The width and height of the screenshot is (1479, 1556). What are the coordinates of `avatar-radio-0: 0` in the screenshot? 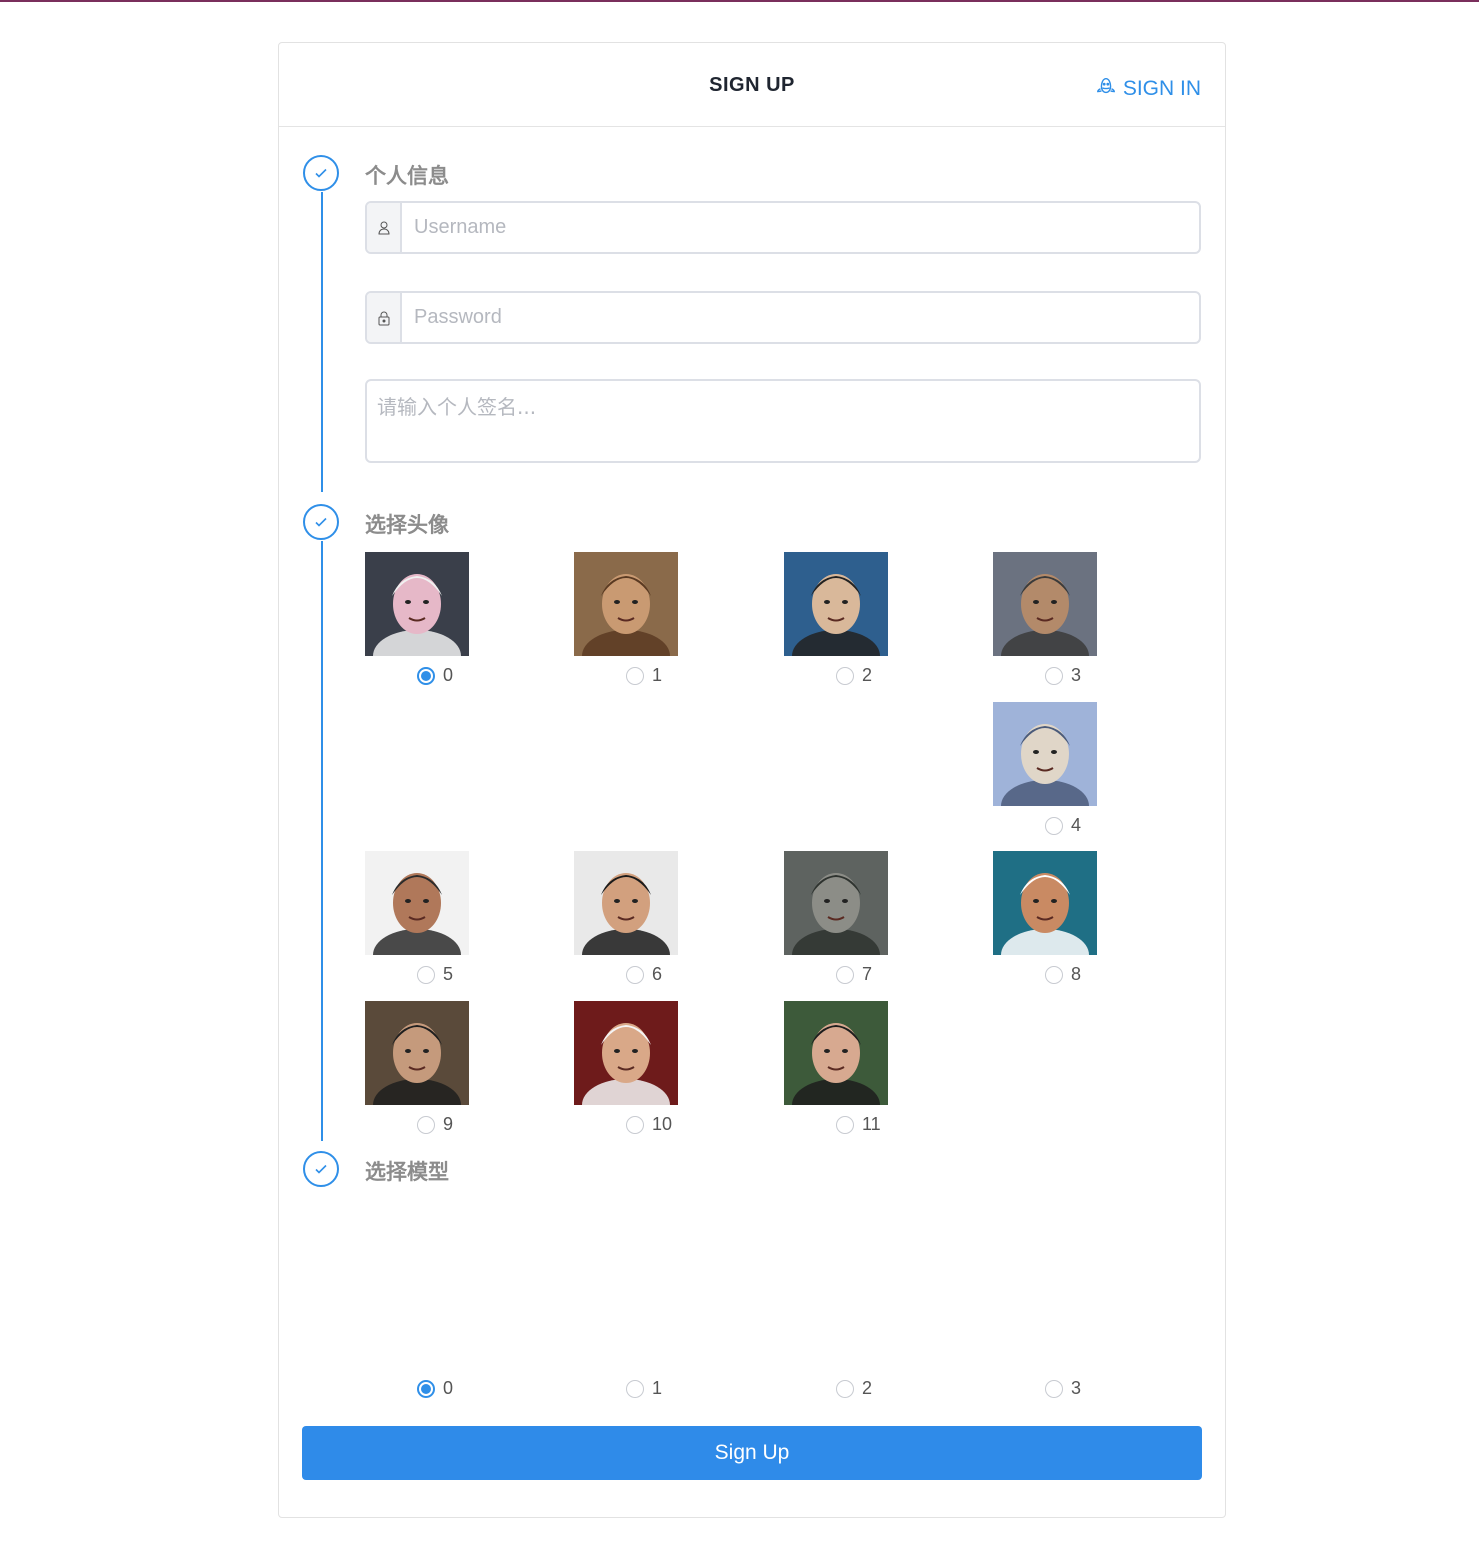 It's located at (435, 675).